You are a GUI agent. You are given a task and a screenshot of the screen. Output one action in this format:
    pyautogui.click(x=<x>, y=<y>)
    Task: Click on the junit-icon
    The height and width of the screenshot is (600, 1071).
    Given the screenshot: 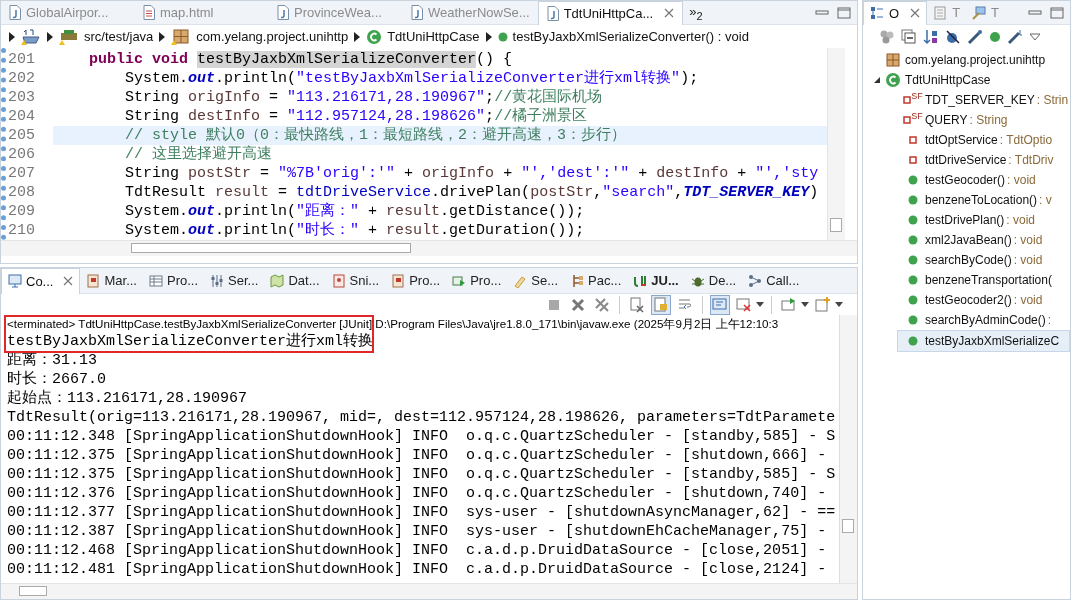 What is the action you would take?
    pyautogui.click(x=640, y=280)
    